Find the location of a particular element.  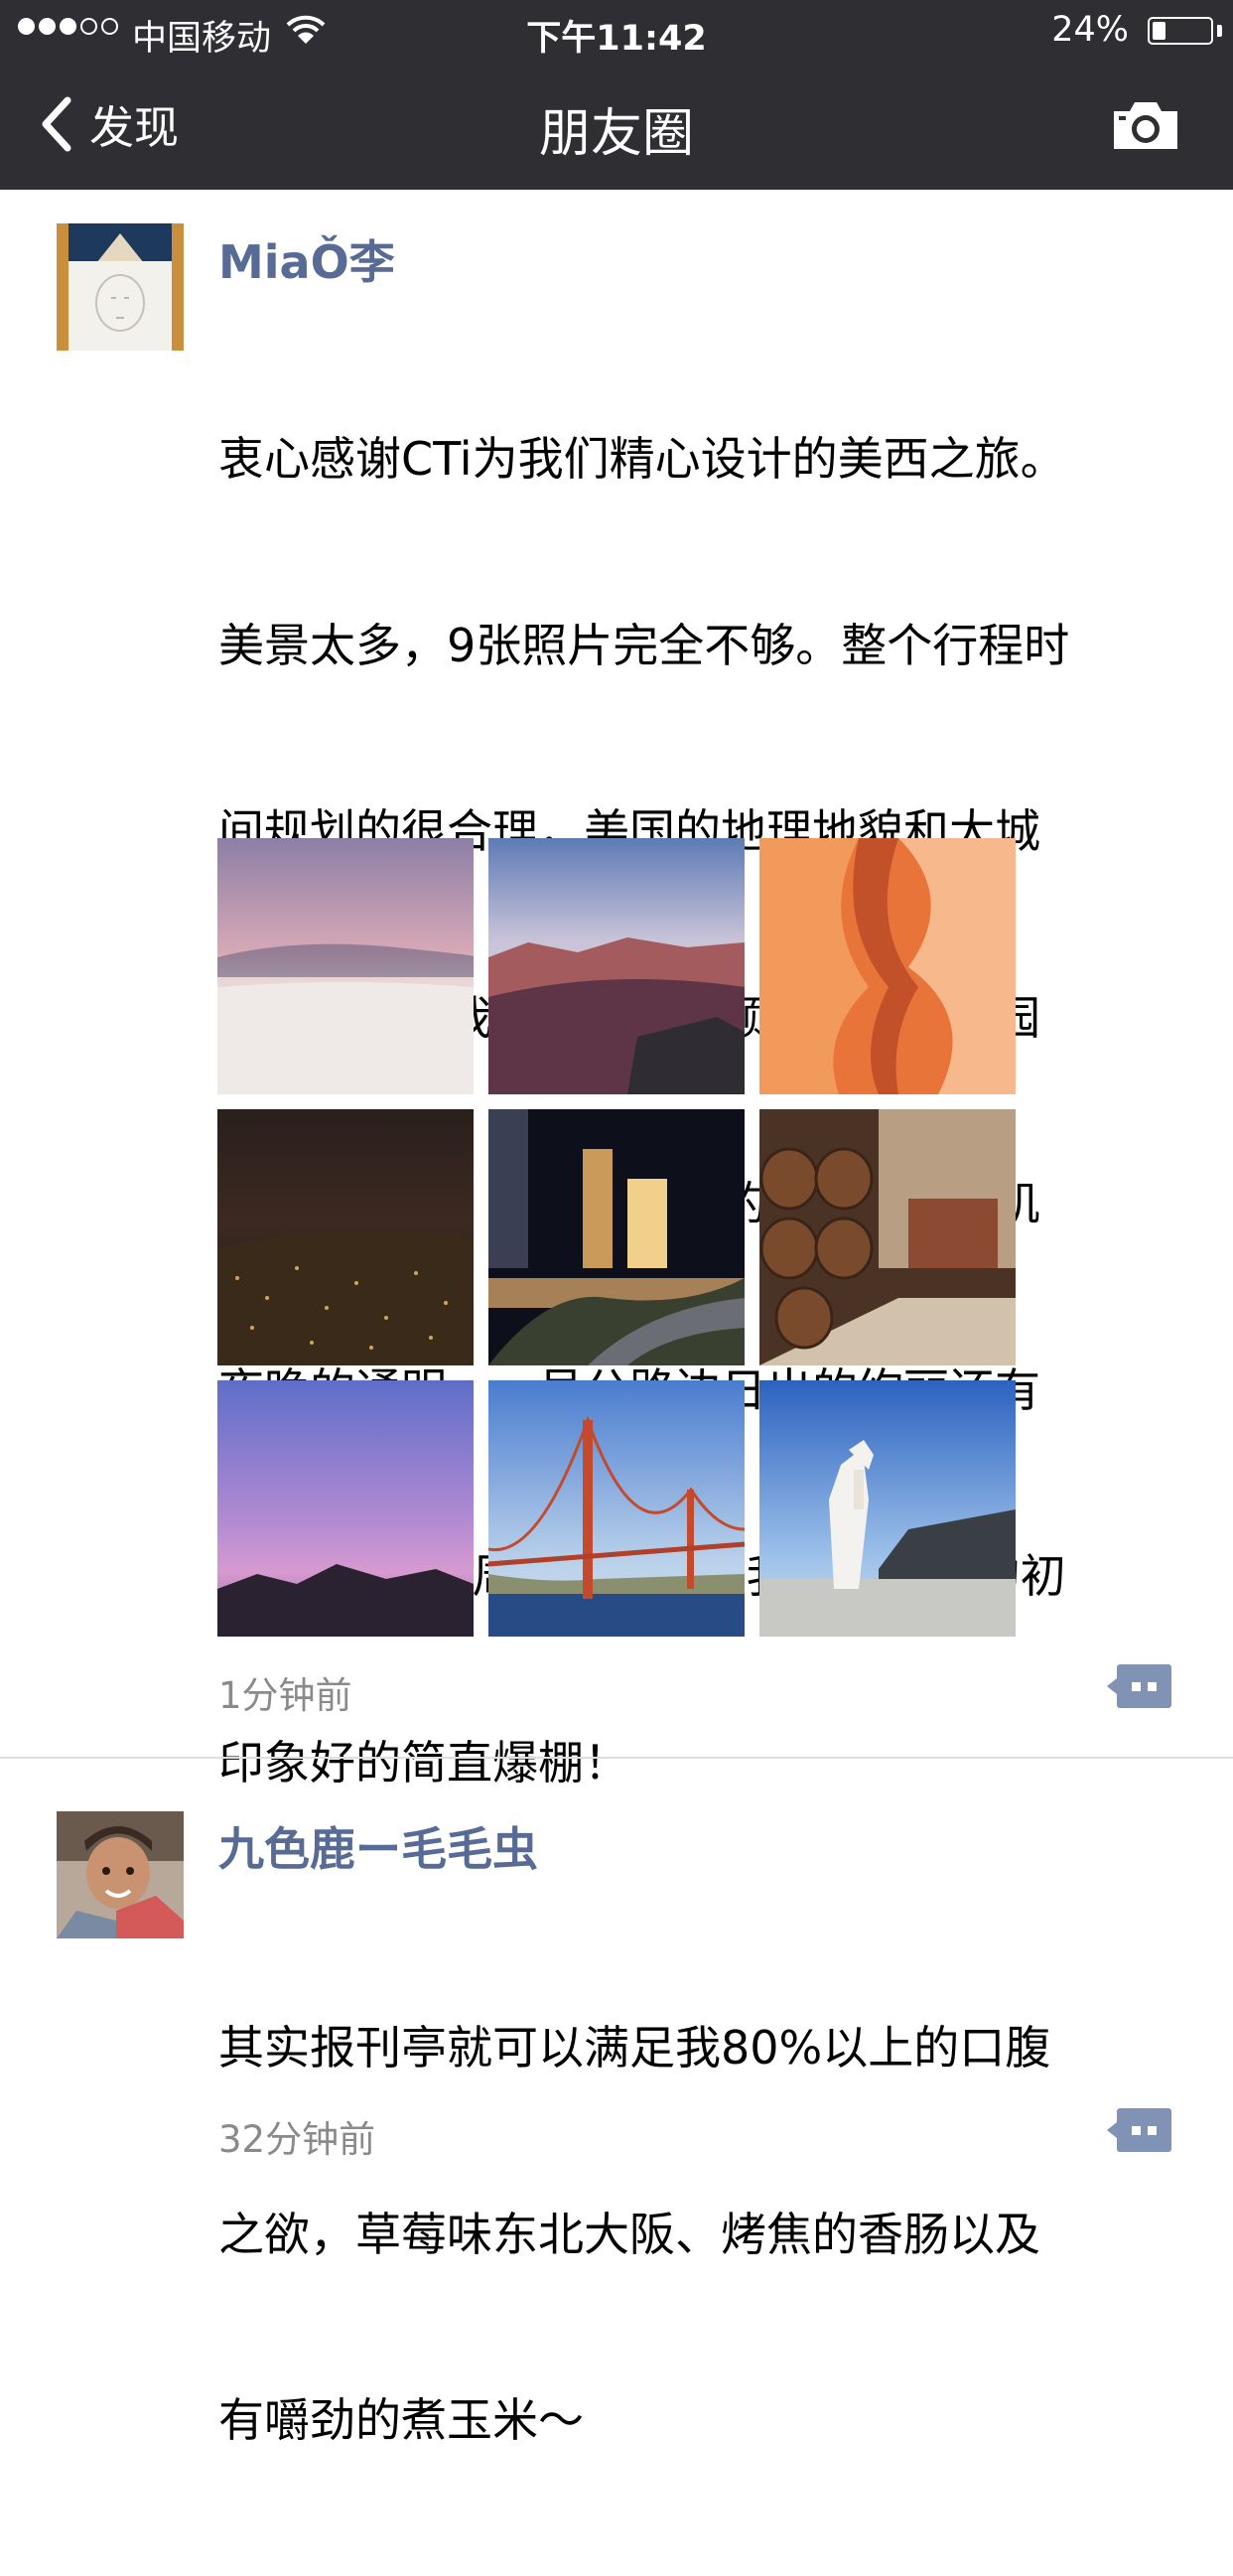

author-name: 九色鹿ー毛毛虫 is located at coordinates (378, 1846).